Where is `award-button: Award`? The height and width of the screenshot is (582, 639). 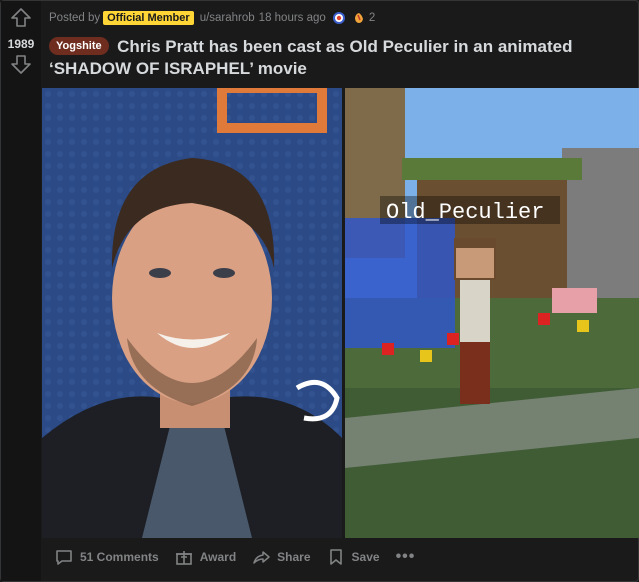
award-button: Award is located at coordinates (207, 557).